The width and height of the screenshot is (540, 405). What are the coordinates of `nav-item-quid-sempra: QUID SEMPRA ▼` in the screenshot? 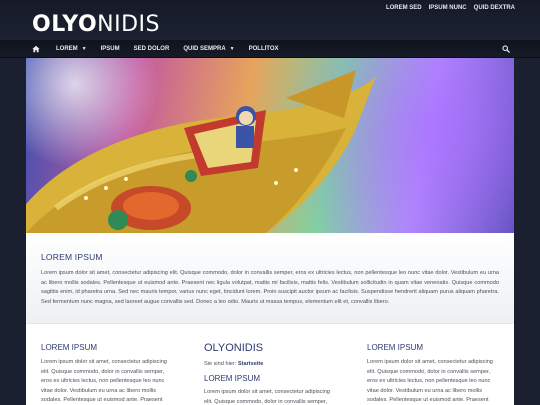 It's located at (208, 49).